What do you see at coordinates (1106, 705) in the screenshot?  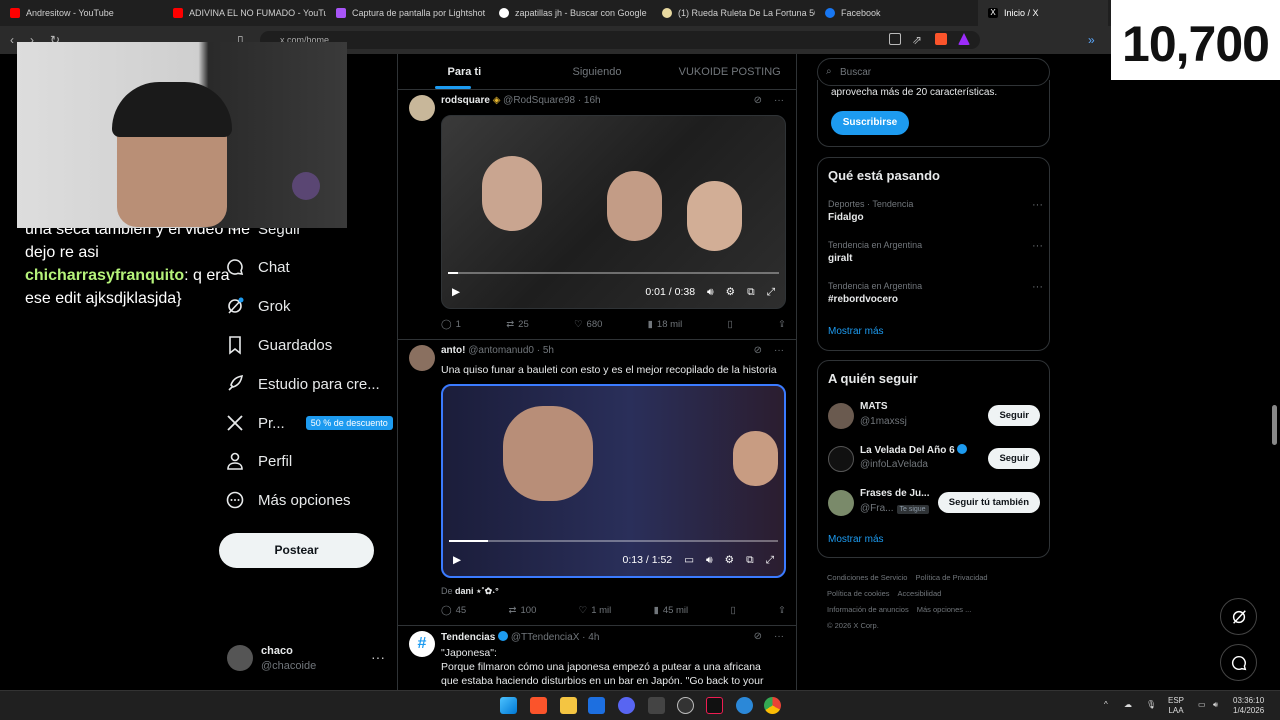 I see `chevron-up-icon: ^` at bounding box center [1106, 705].